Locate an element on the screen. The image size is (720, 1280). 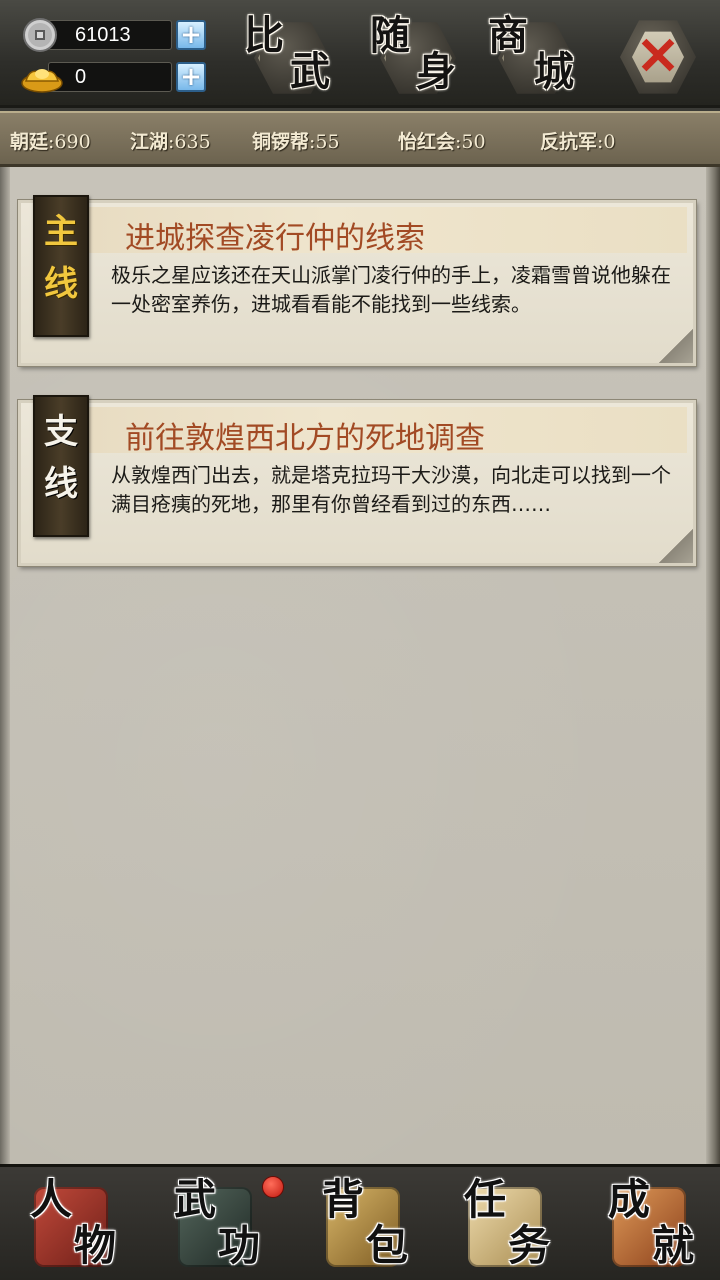
gold-currency: 0 + is located at coordinates (122, 77).